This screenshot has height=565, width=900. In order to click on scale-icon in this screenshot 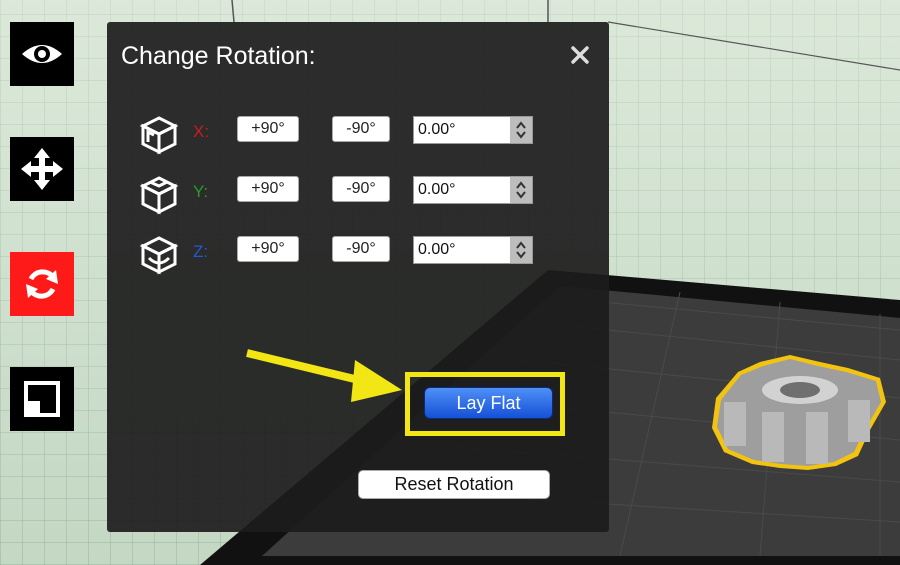, I will do `click(42, 399)`.